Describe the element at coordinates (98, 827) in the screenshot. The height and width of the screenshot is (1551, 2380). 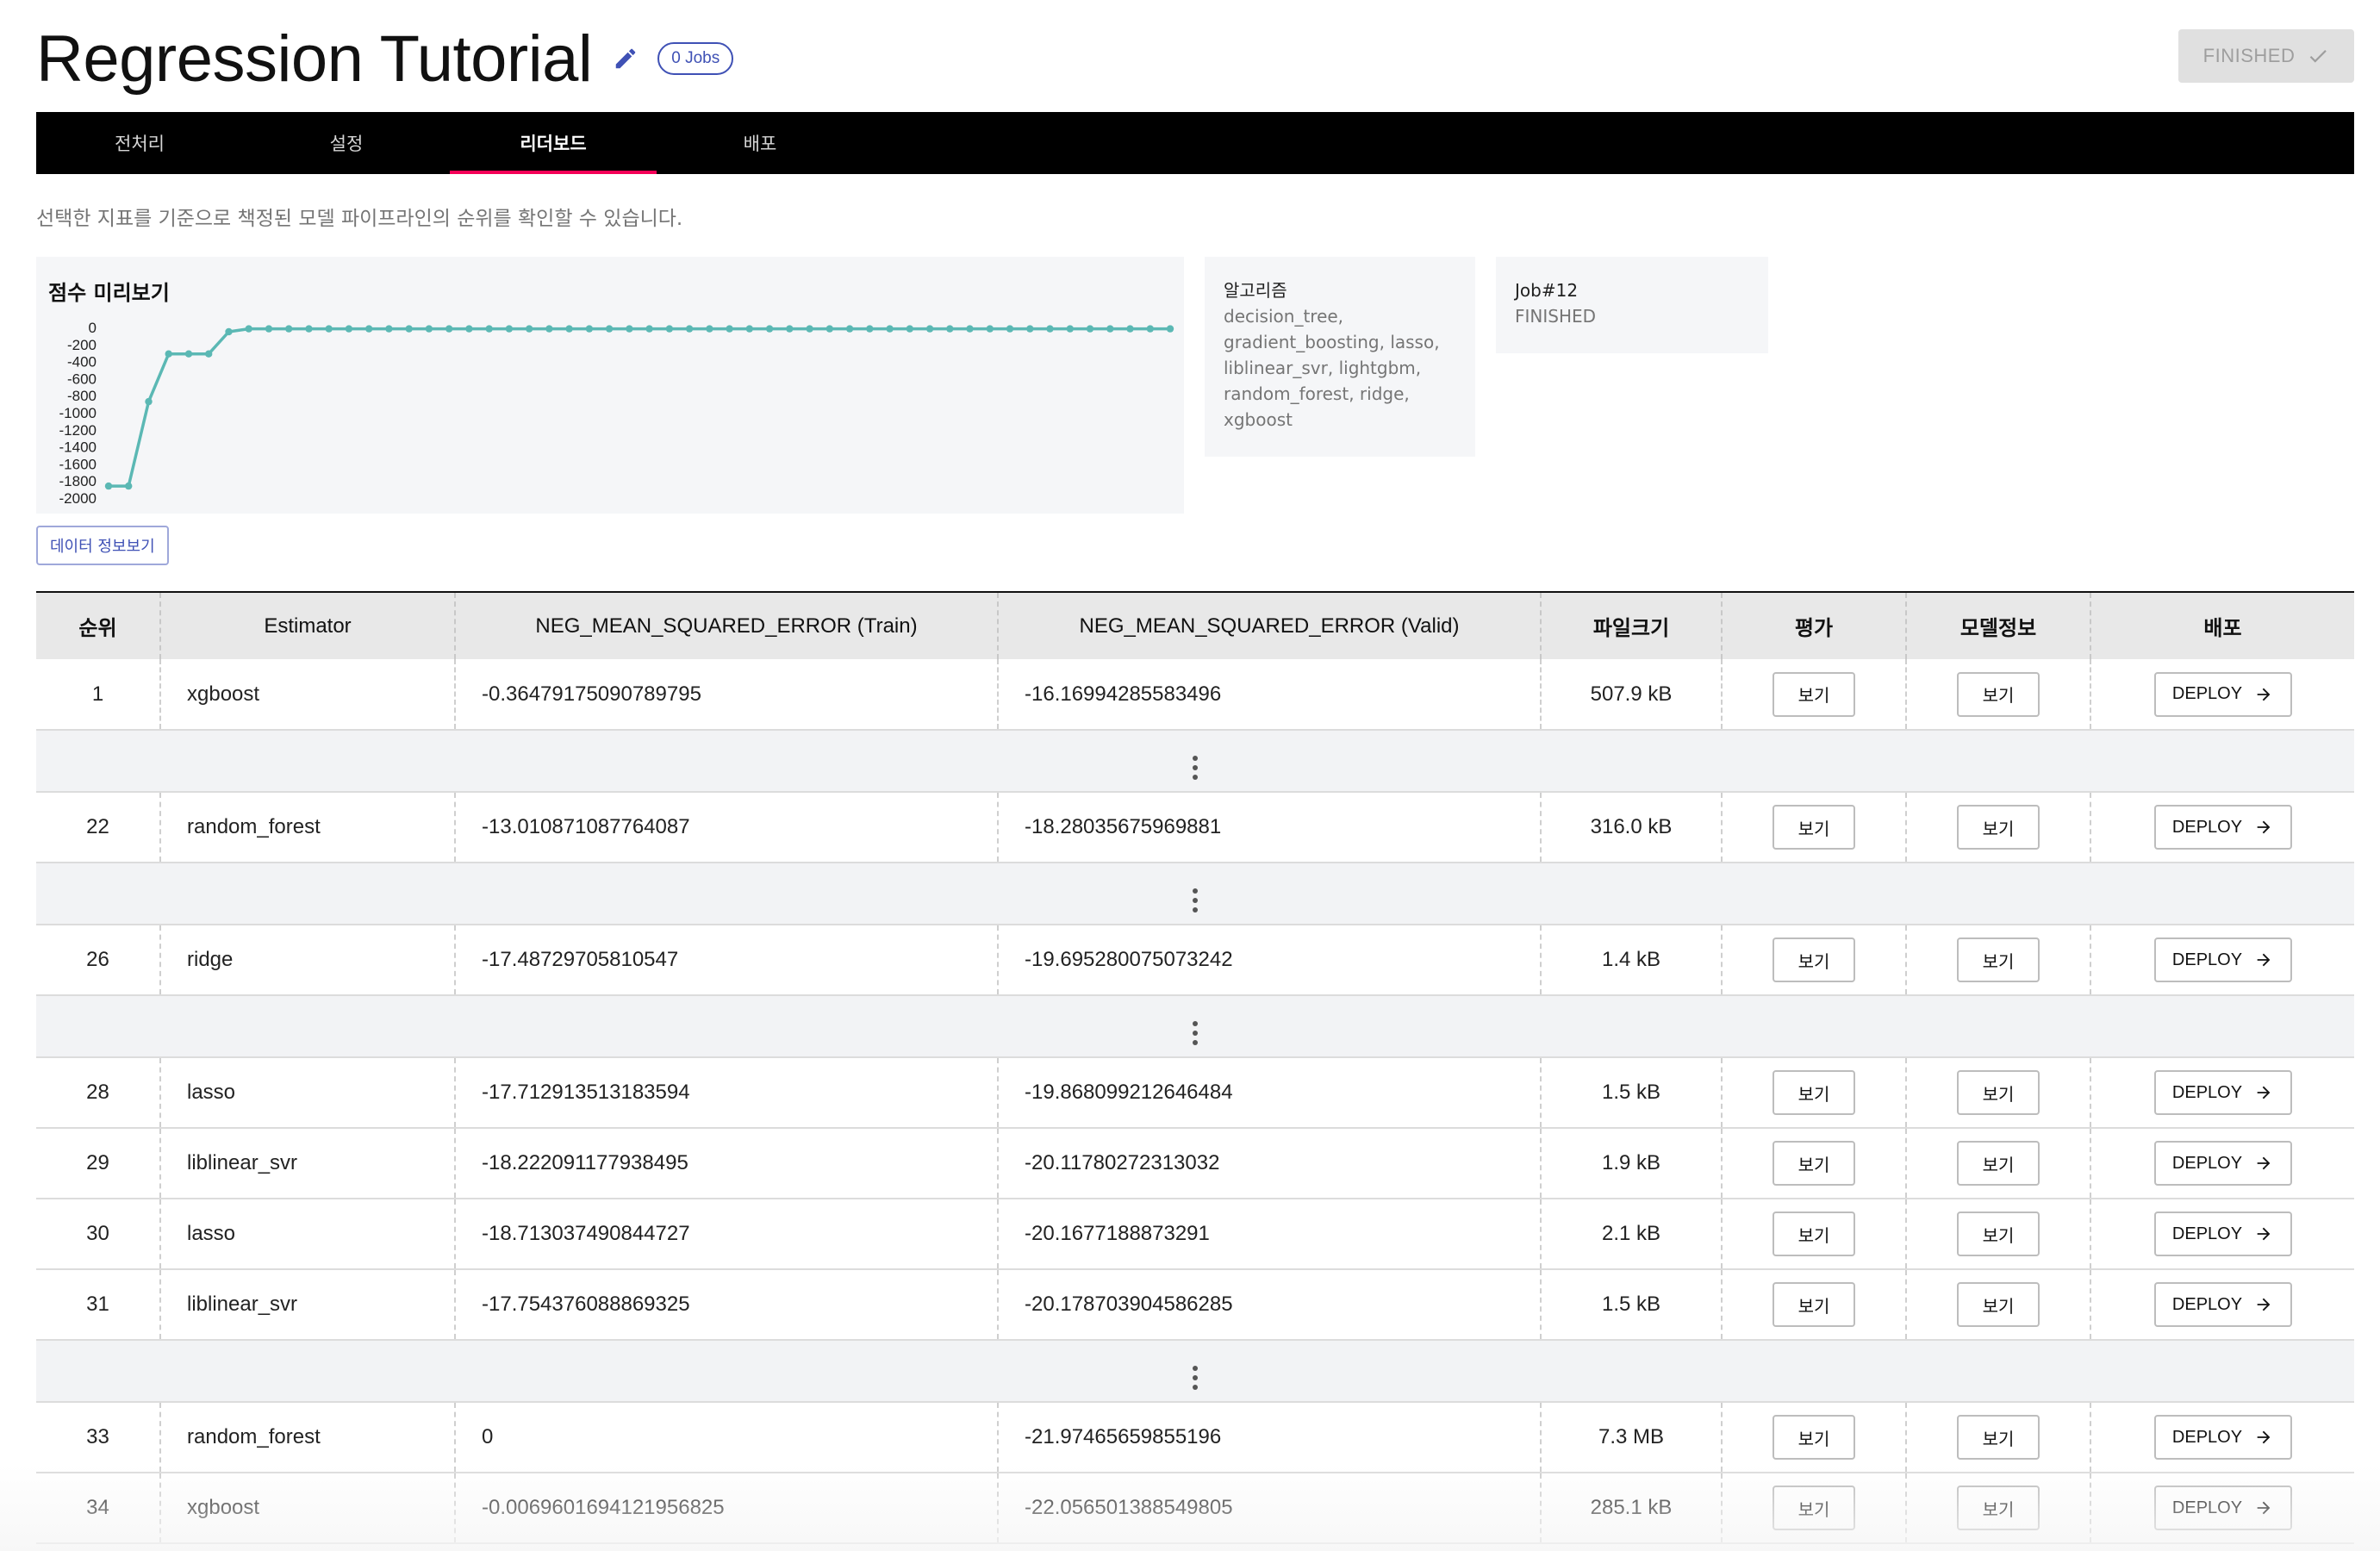
I see `rank-cell: 22` at that location.